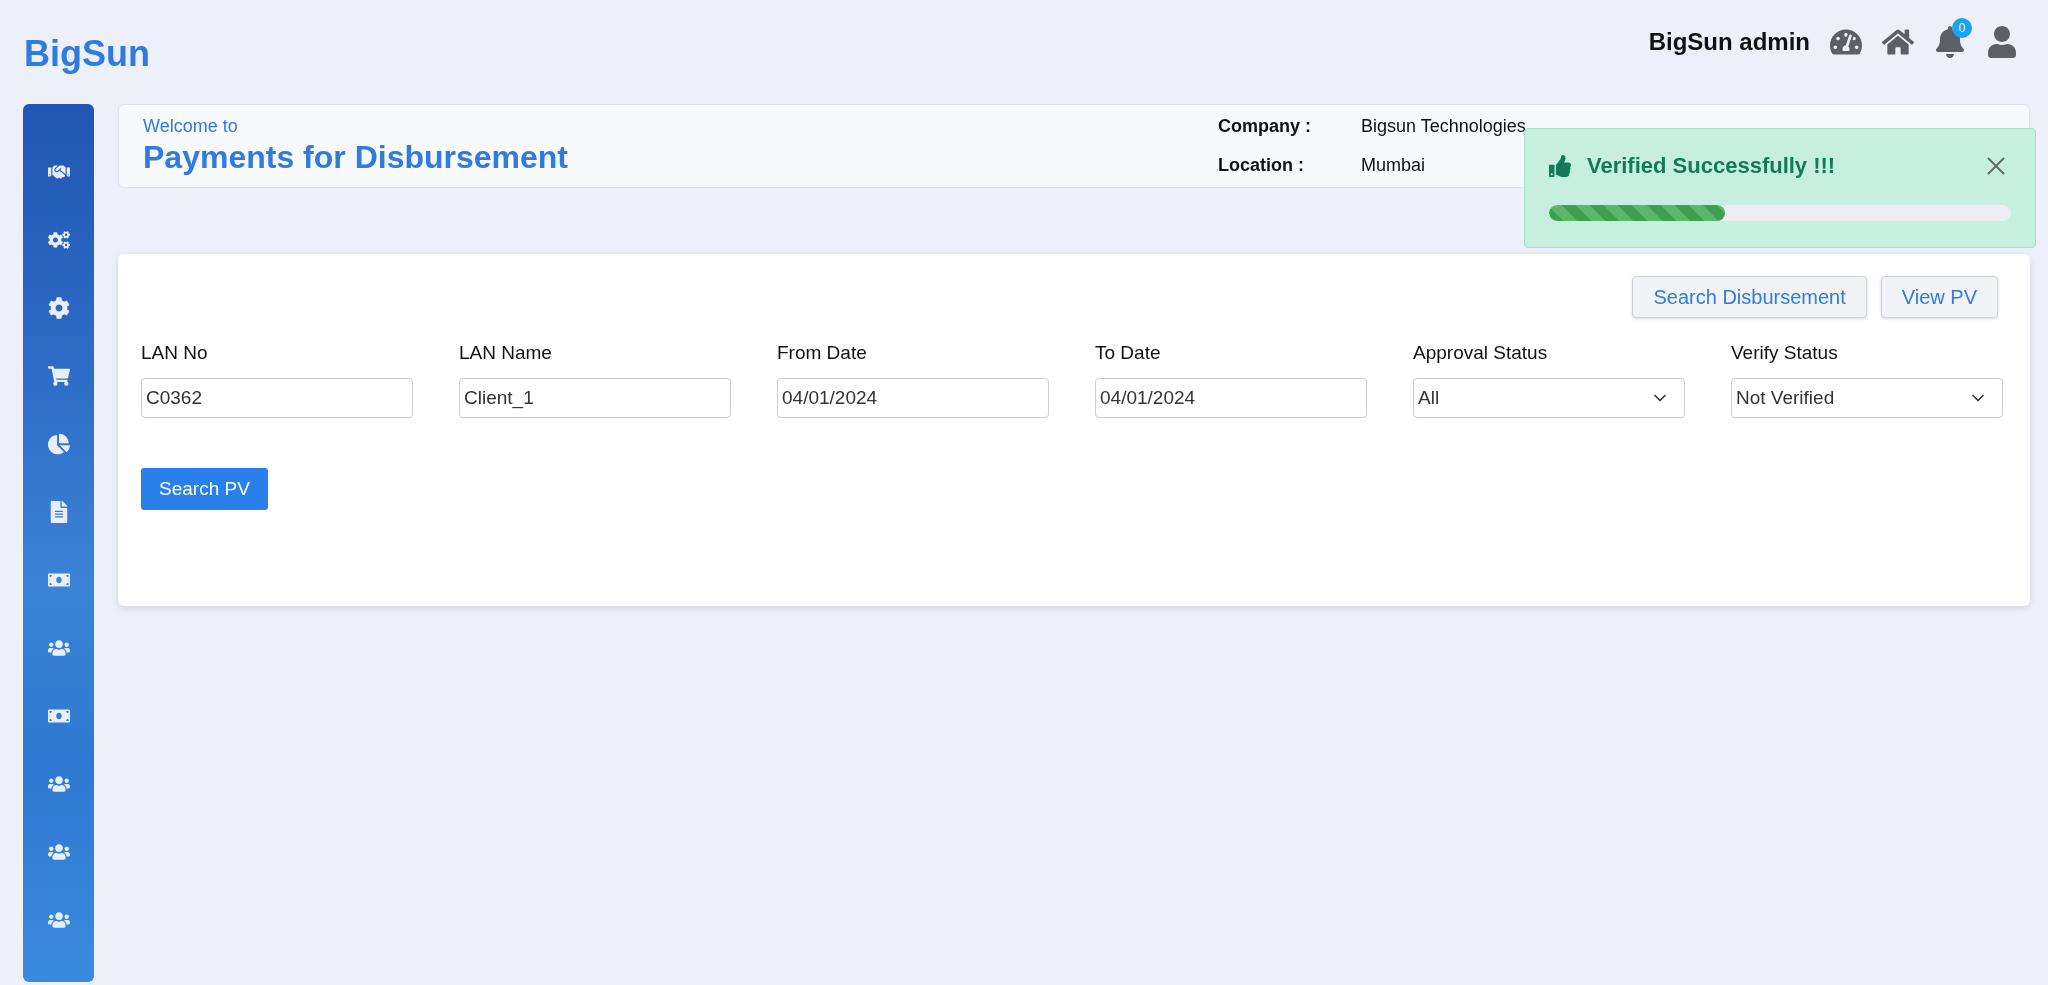 The height and width of the screenshot is (985, 2048). What do you see at coordinates (1939, 297) in the screenshot?
I see `action-button: View PV` at bounding box center [1939, 297].